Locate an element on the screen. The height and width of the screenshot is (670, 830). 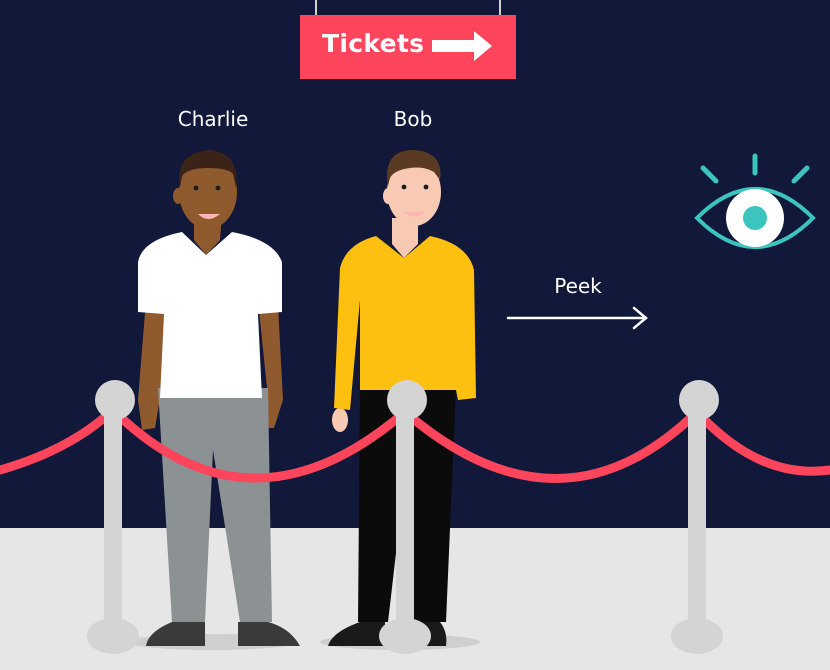
bob-name-label: Bob is located at coordinates (413, 119).